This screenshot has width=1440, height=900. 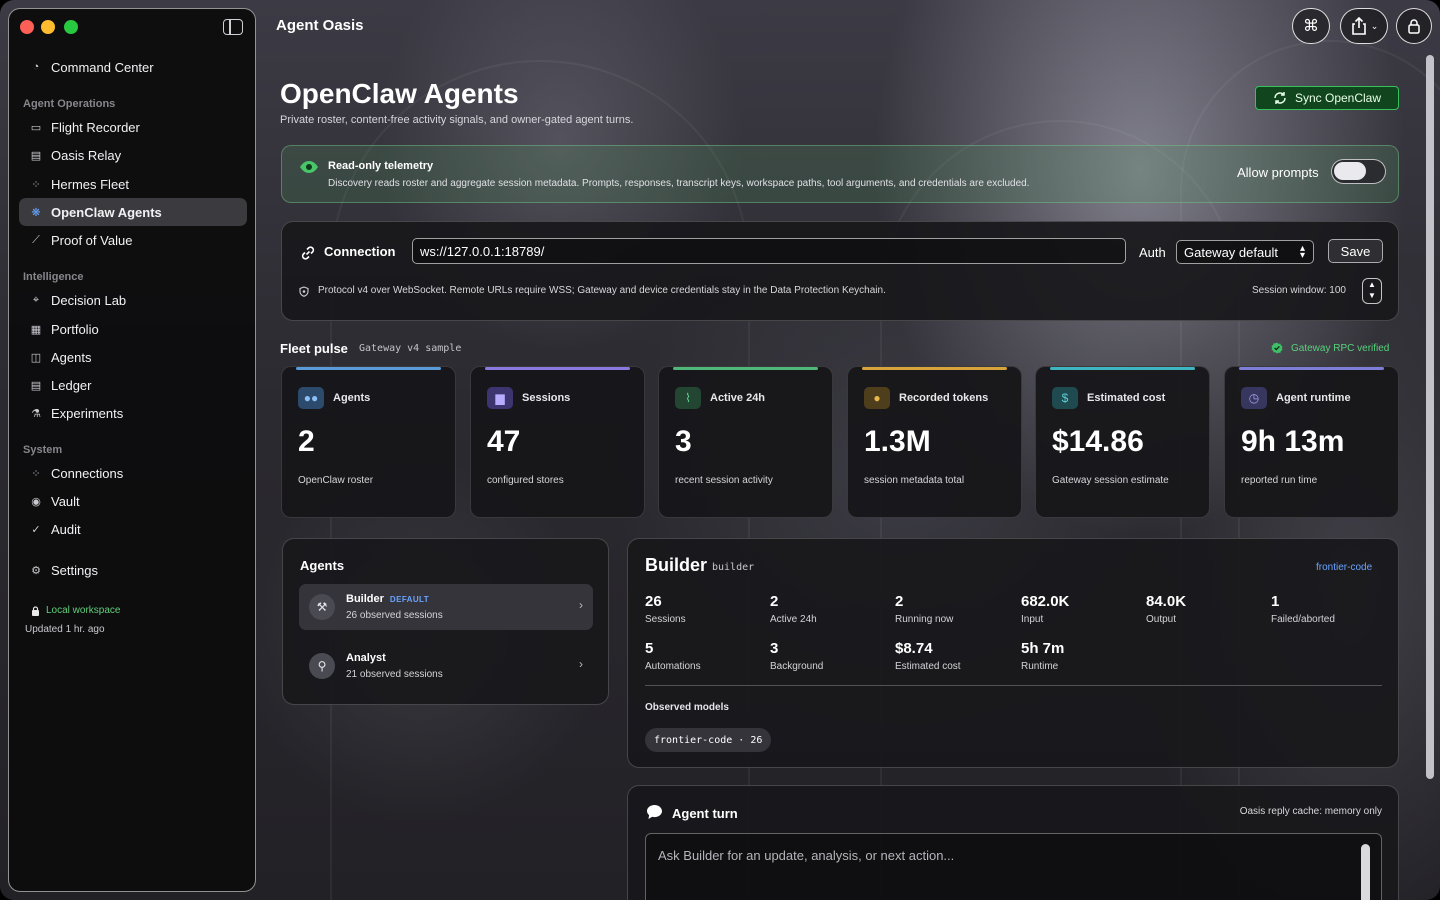 I want to click on sidebar-item-audit: ✓ Audit, so click(x=133, y=529).